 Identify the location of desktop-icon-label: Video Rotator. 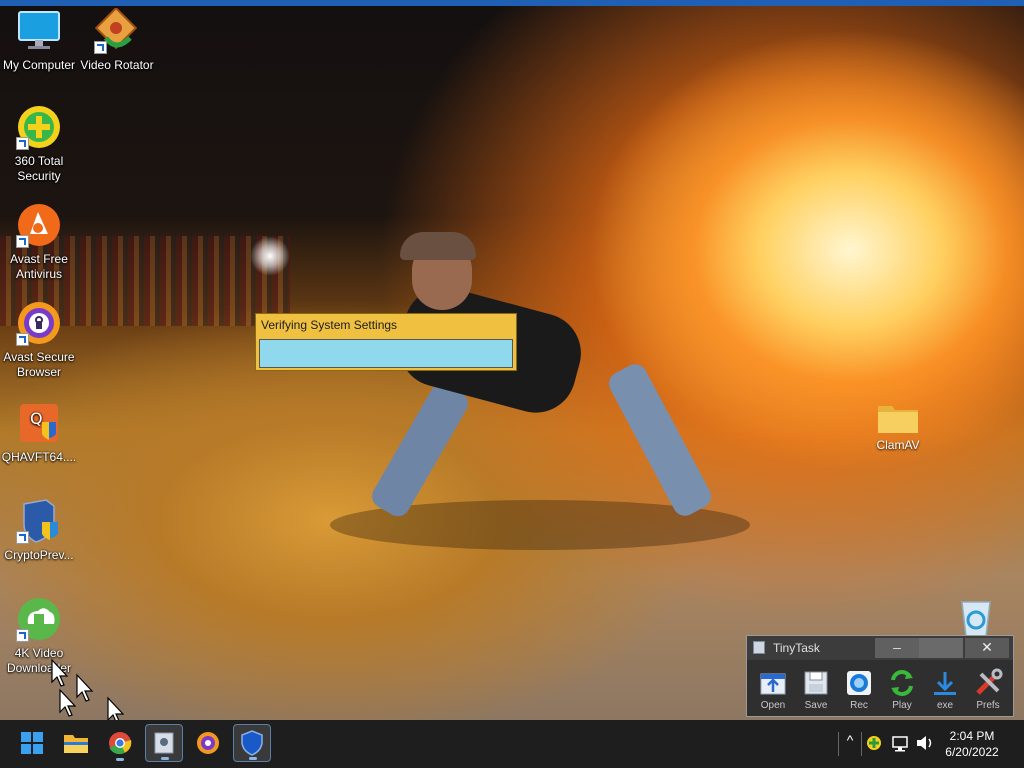
(117, 65).